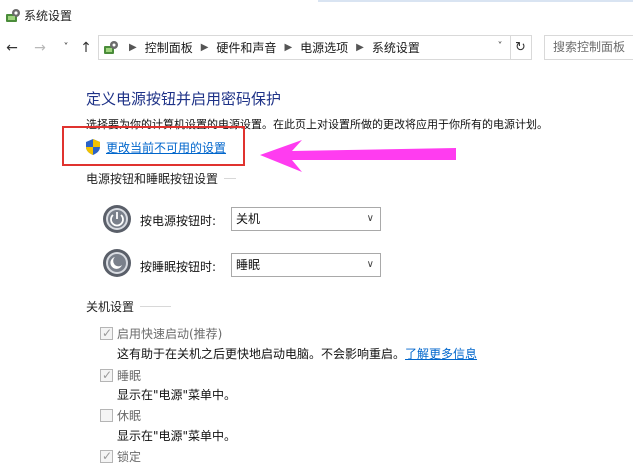 Image resolution: width=633 pixels, height=467 pixels. Describe the element at coordinates (441, 354) in the screenshot. I see `learn-more-link: 了解更多信息` at that location.